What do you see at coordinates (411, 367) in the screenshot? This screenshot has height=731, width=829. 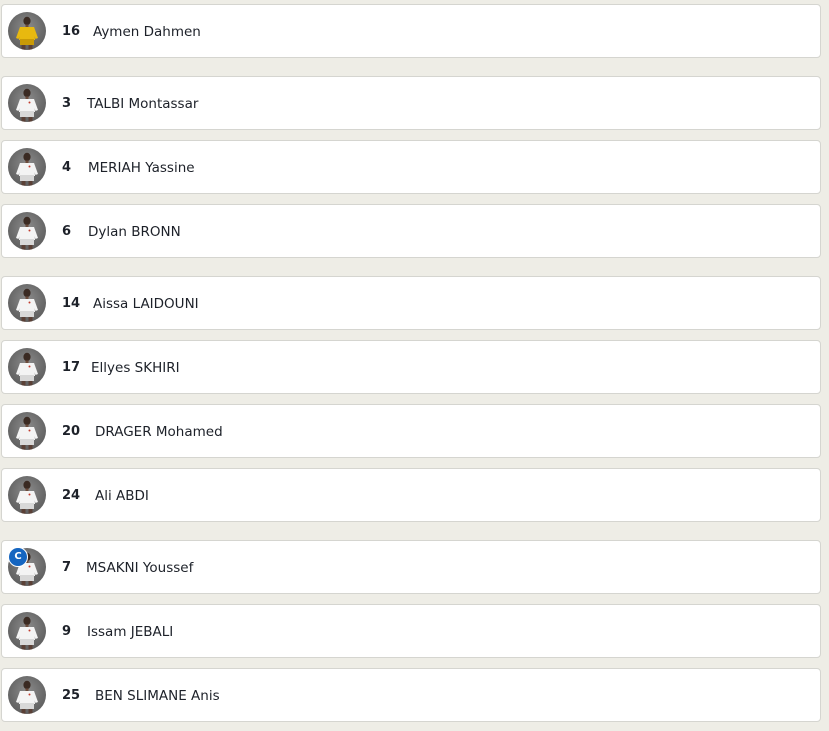 I see `player-row: 17 Ellyes SKHIRI` at bounding box center [411, 367].